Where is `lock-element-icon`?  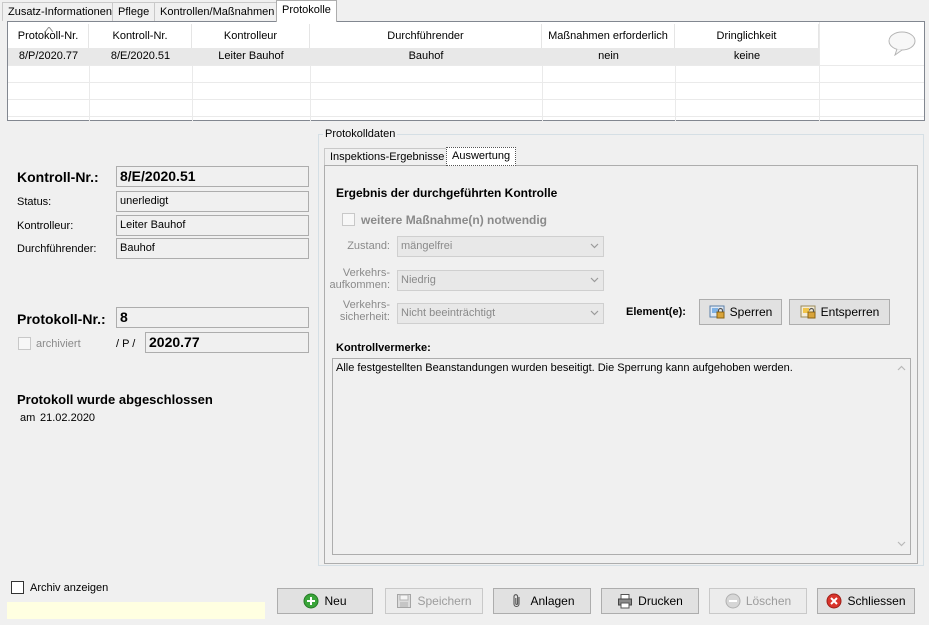
lock-element-icon is located at coordinates (717, 312).